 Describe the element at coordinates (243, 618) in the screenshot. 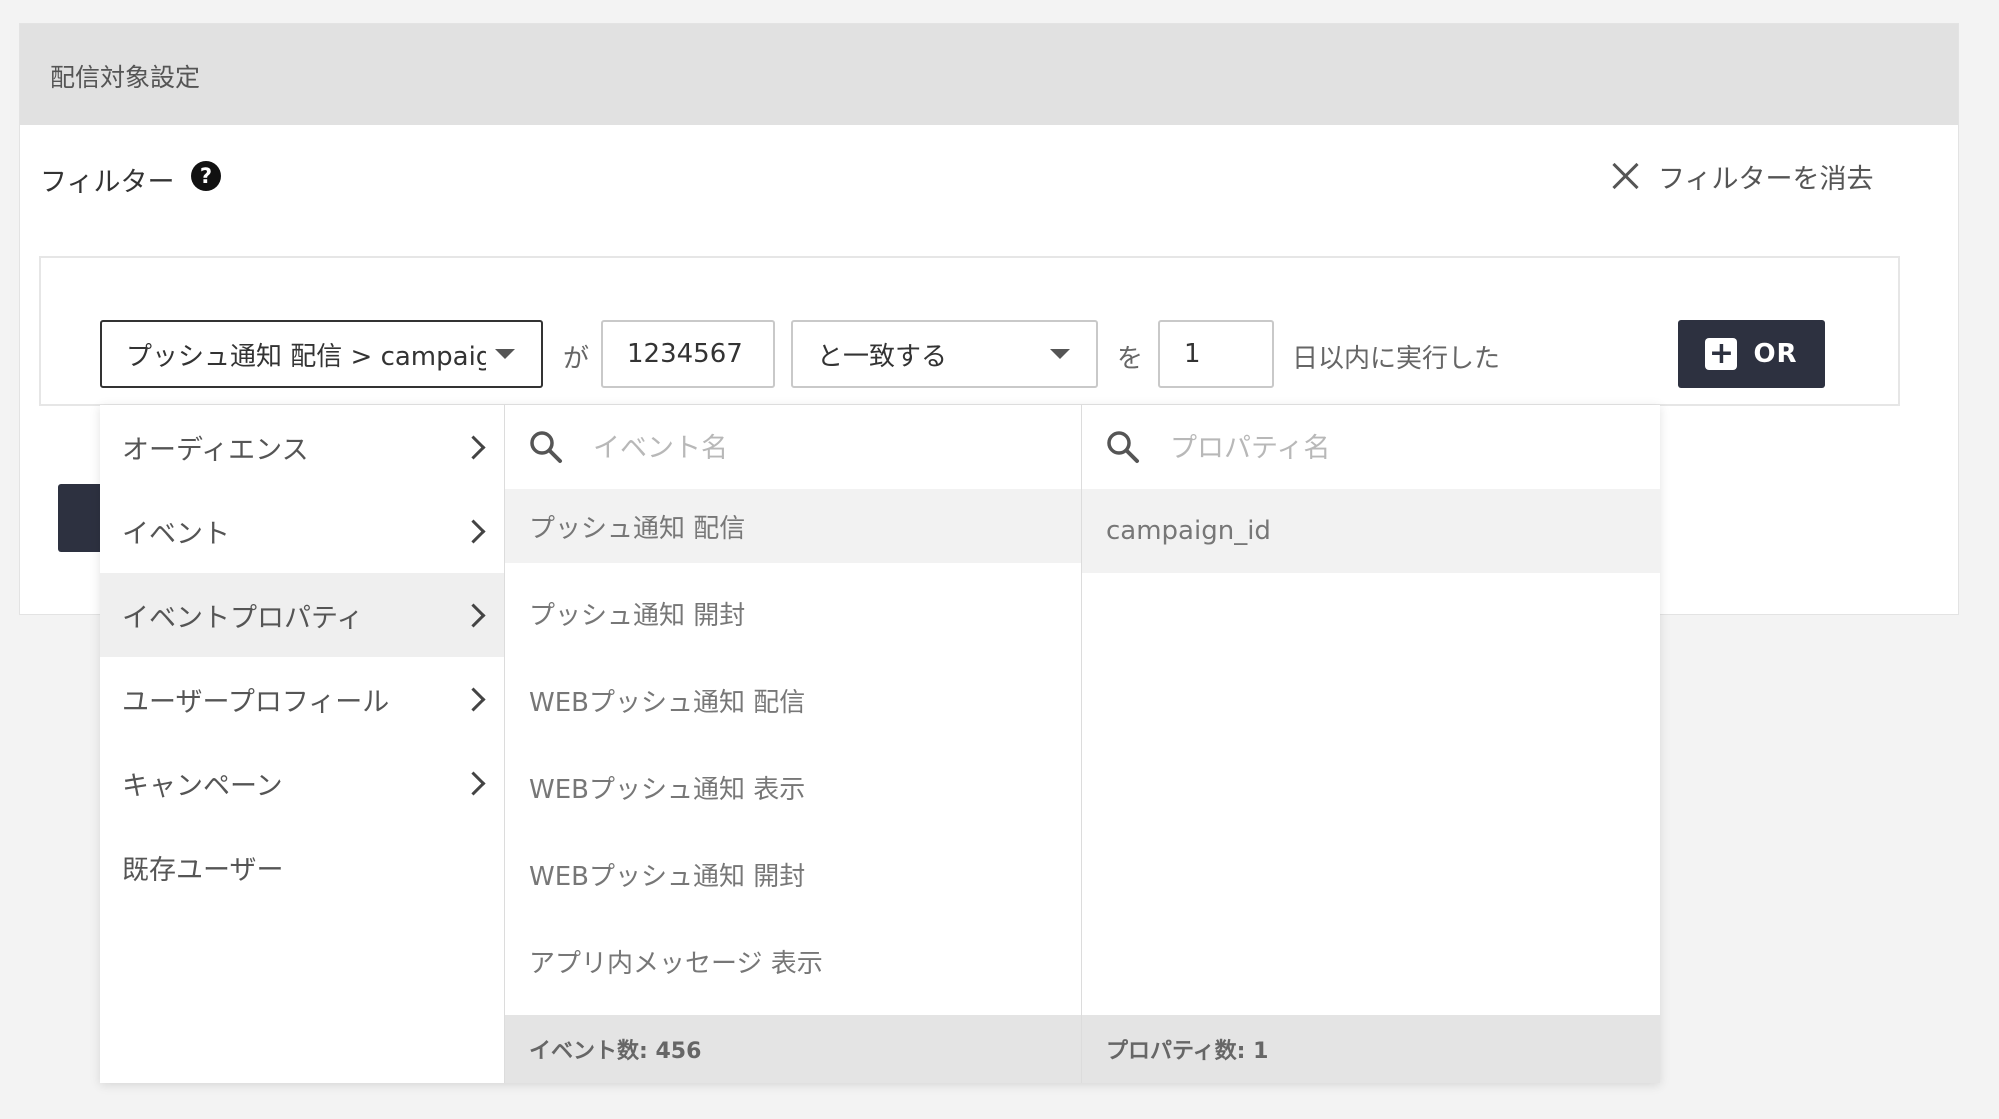

I see `category-label: イベントプロパティ` at that location.